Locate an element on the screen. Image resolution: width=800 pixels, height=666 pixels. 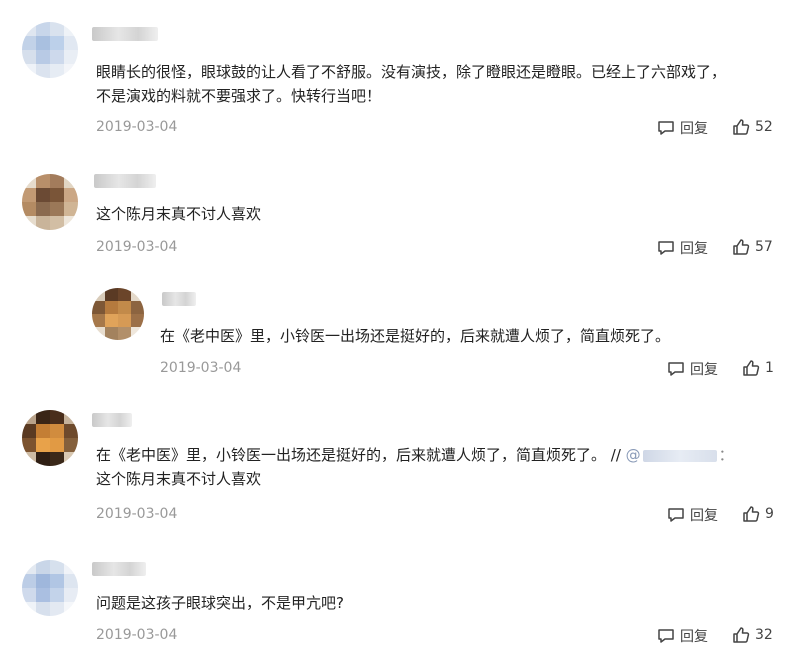
like-button: 1 is located at coordinates (758, 368).